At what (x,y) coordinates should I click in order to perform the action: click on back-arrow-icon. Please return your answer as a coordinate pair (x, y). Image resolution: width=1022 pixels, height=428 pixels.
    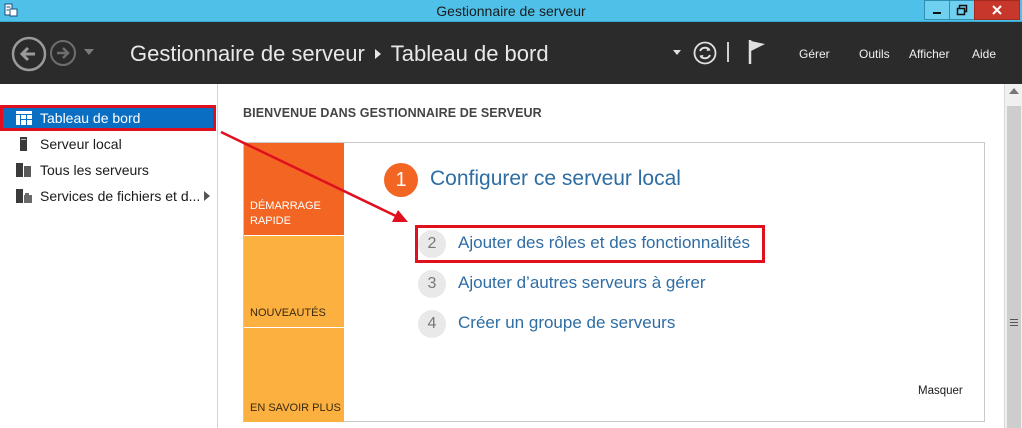
    Looking at the image, I should click on (29, 54).